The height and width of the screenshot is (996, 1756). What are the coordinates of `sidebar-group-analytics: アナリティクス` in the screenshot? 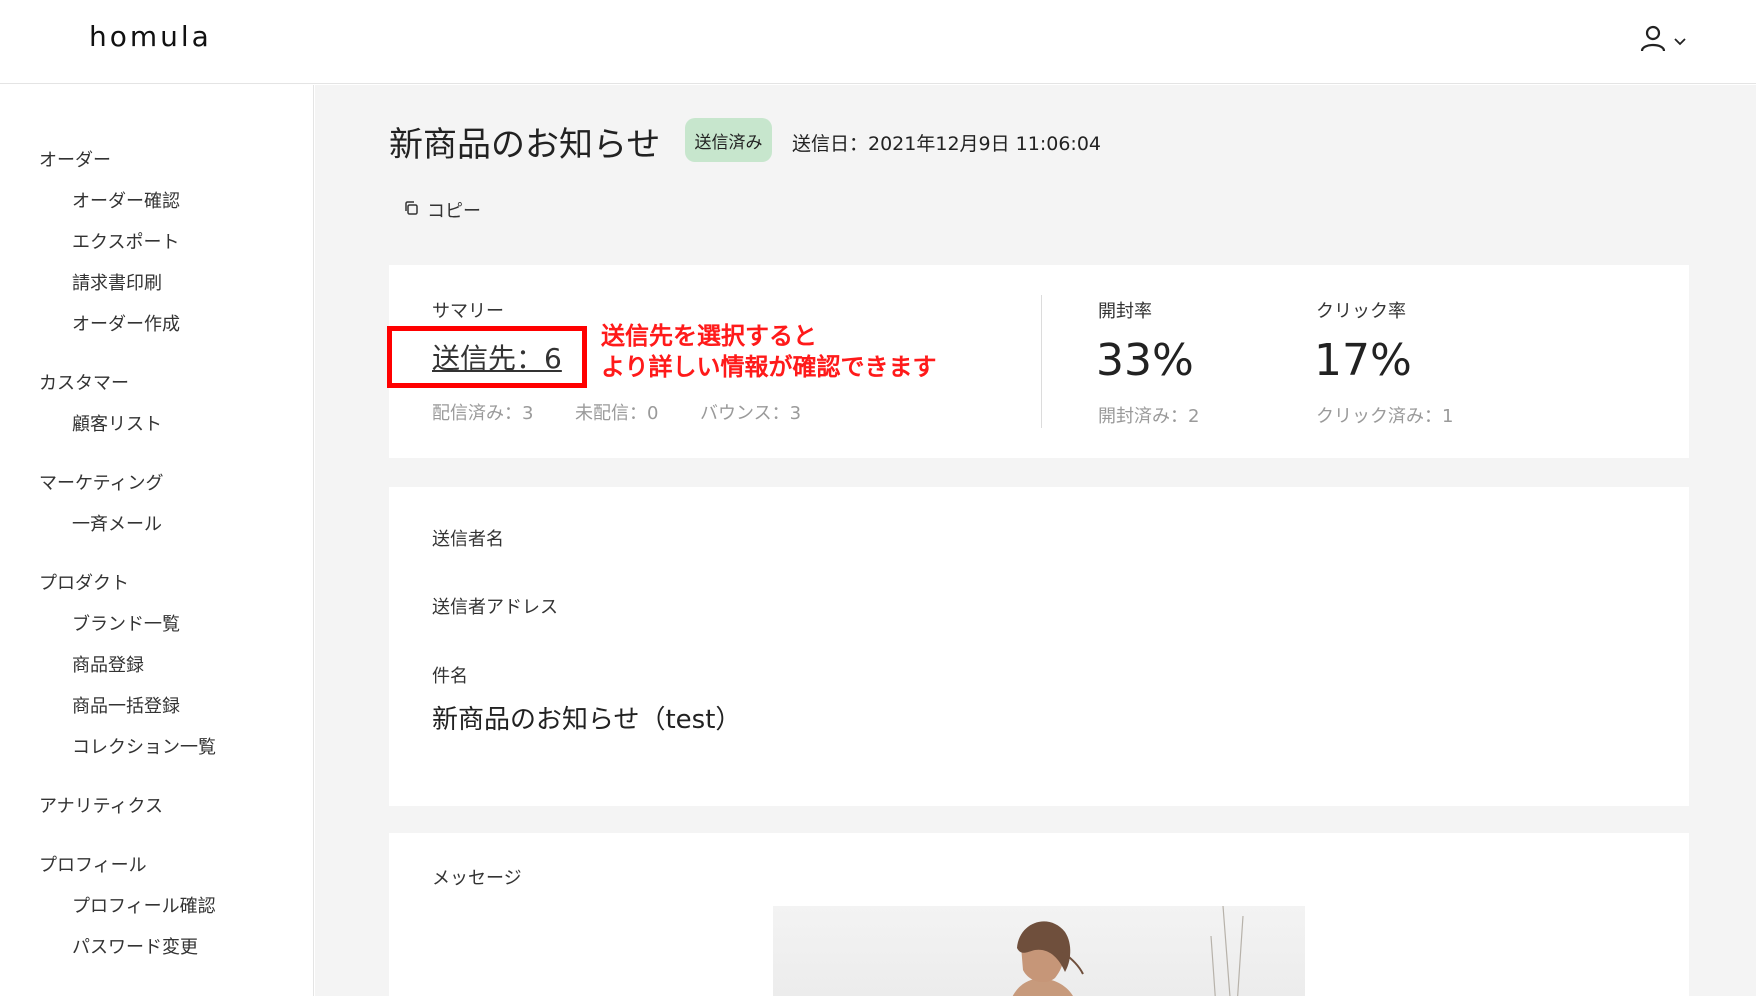 It's located at (101, 805).